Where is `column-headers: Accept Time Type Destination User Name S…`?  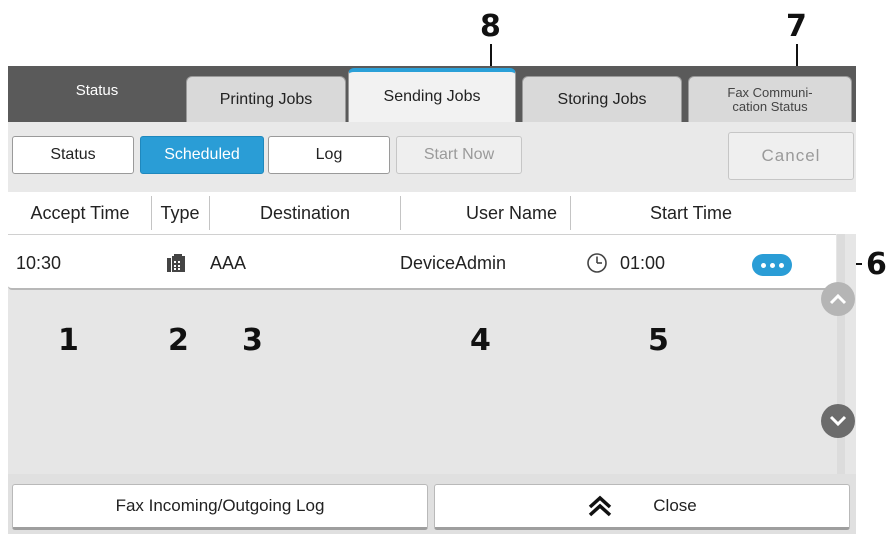
column-headers: Accept Time Type Destination User Name S… is located at coordinates (432, 213).